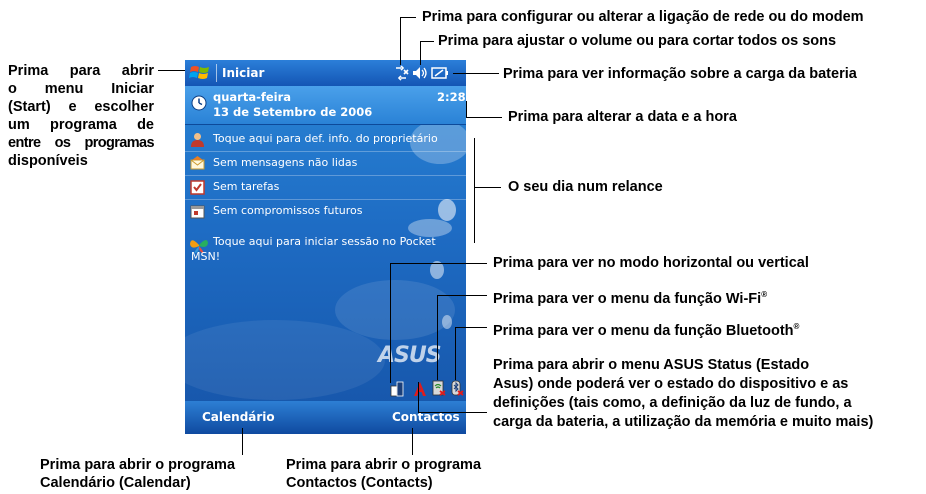 This screenshot has height=494, width=926. What do you see at coordinates (238, 417) in the screenshot?
I see `calendar-softkey: Calendário` at bounding box center [238, 417].